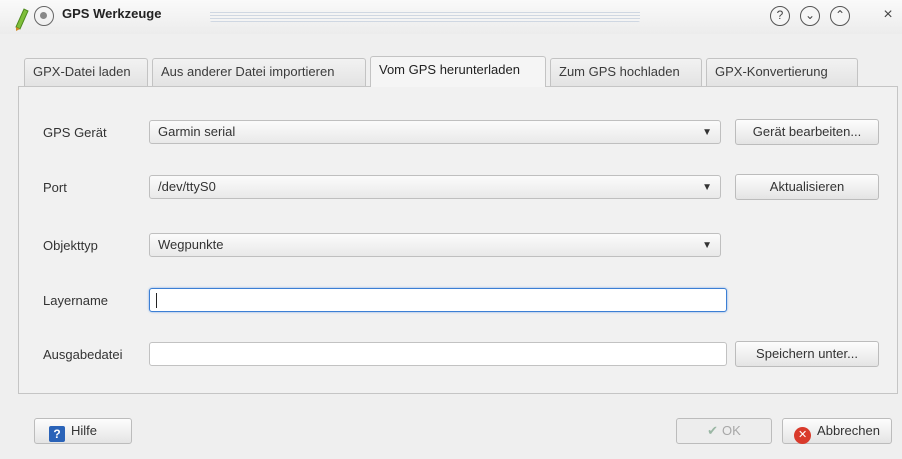 This screenshot has width=902, height=459. Describe the element at coordinates (22, 19) in the screenshot. I see `pencil-icon` at that location.